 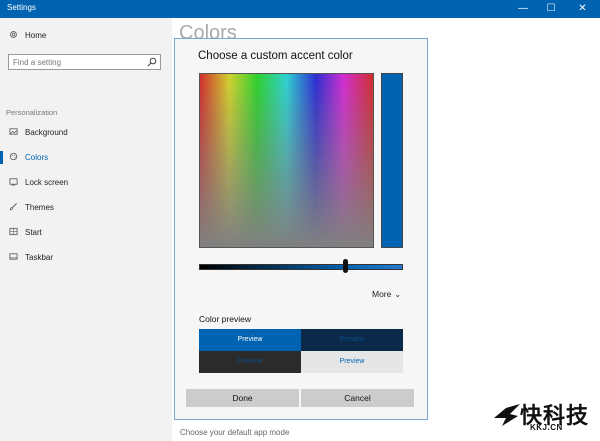 What do you see at coordinates (250, 362) in the screenshot?
I see `preview-dark-text: Preview` at bounding box center [250, 362].